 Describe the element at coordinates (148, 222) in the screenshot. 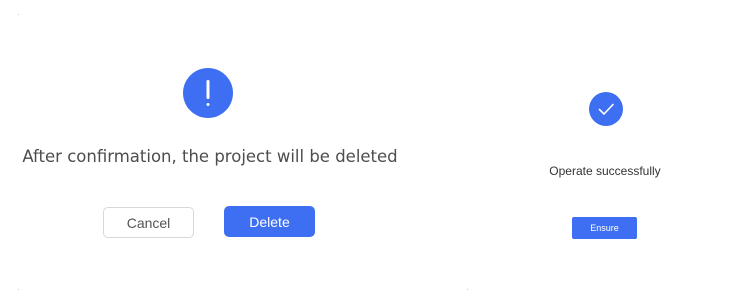

I see `cancel-button: Cancel` at that location.